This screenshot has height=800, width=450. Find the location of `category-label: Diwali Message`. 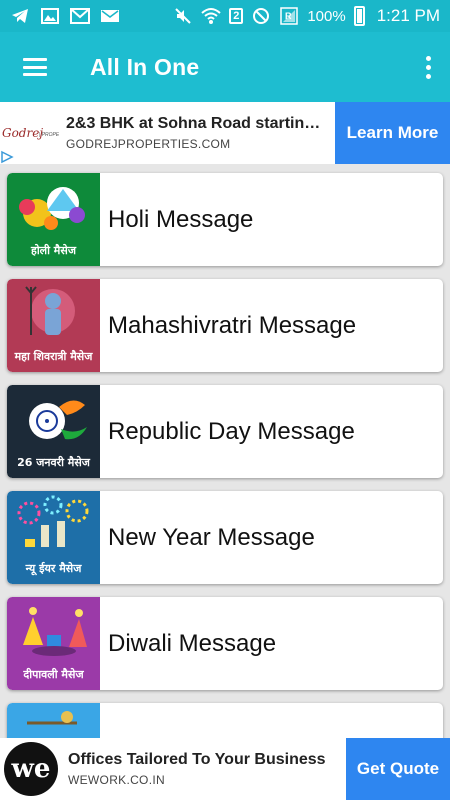

category-label: Diwali Message is located at coordinates (192, 643).